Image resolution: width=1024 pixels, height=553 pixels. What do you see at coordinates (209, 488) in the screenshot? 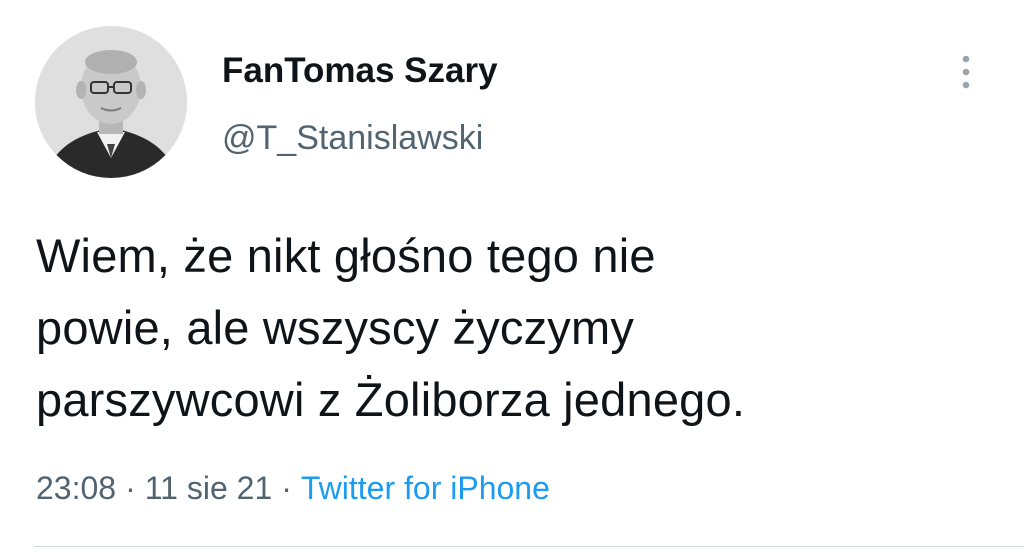
I see `tweet-date: 11 sie 21` at bounding box center [209, 488].